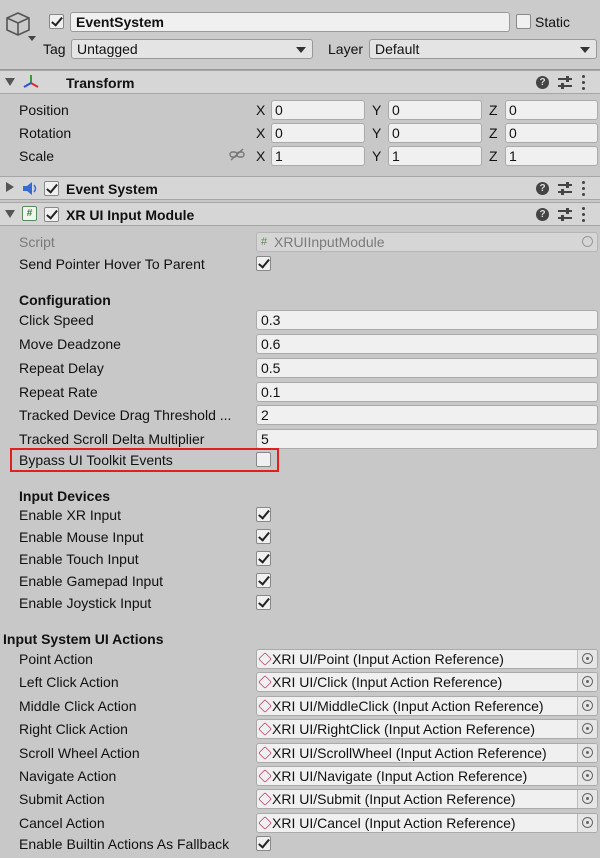 This screenshot has width=600, height=858. I want to click on scroll-delta-input: 5, so click(427, 439).